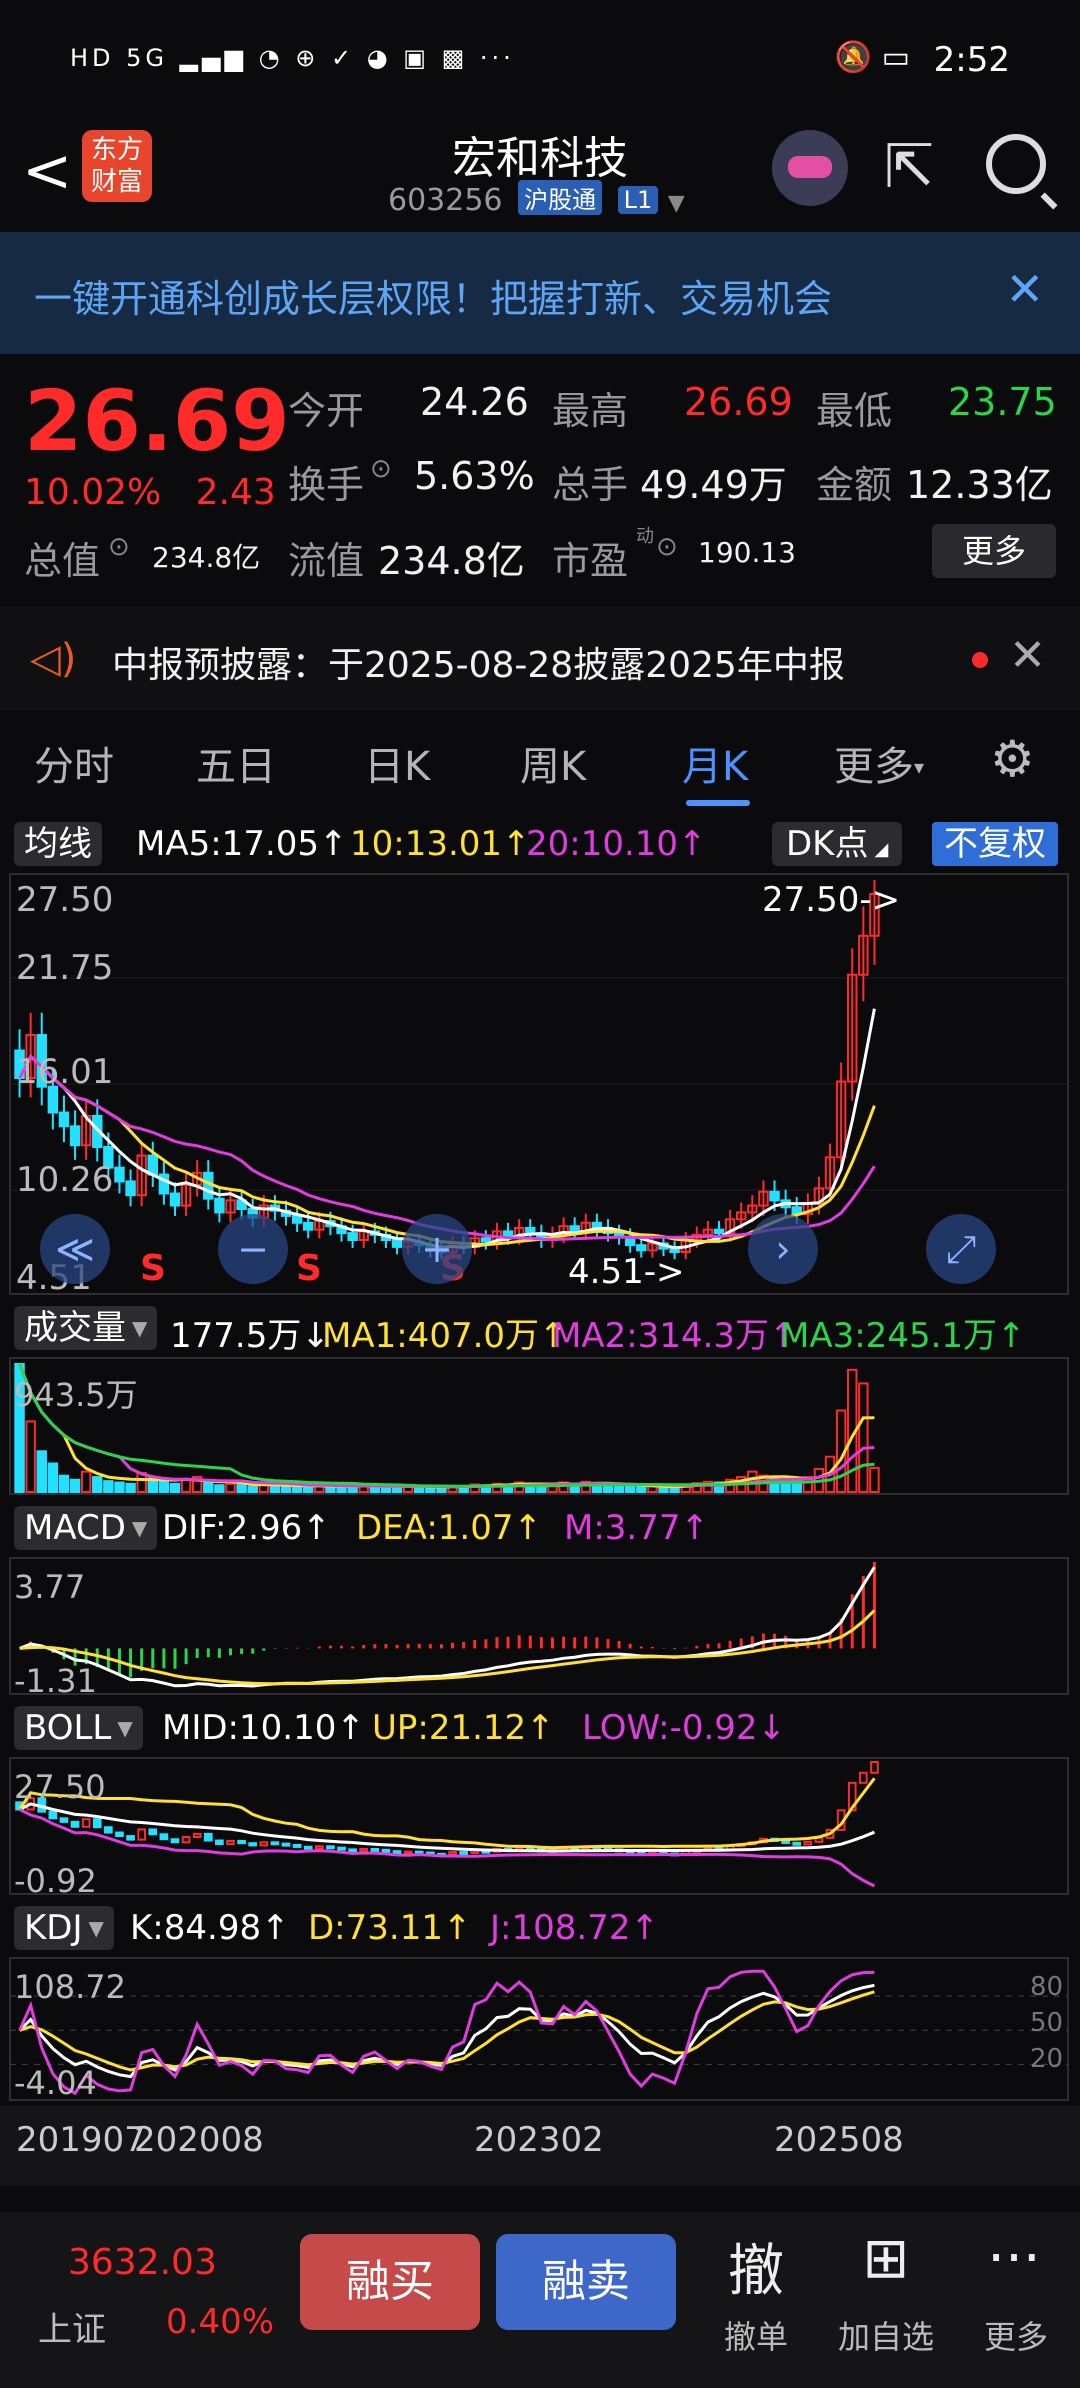  I want to click on boll-low: LOW:-0.92↓, so click(684, 1728).